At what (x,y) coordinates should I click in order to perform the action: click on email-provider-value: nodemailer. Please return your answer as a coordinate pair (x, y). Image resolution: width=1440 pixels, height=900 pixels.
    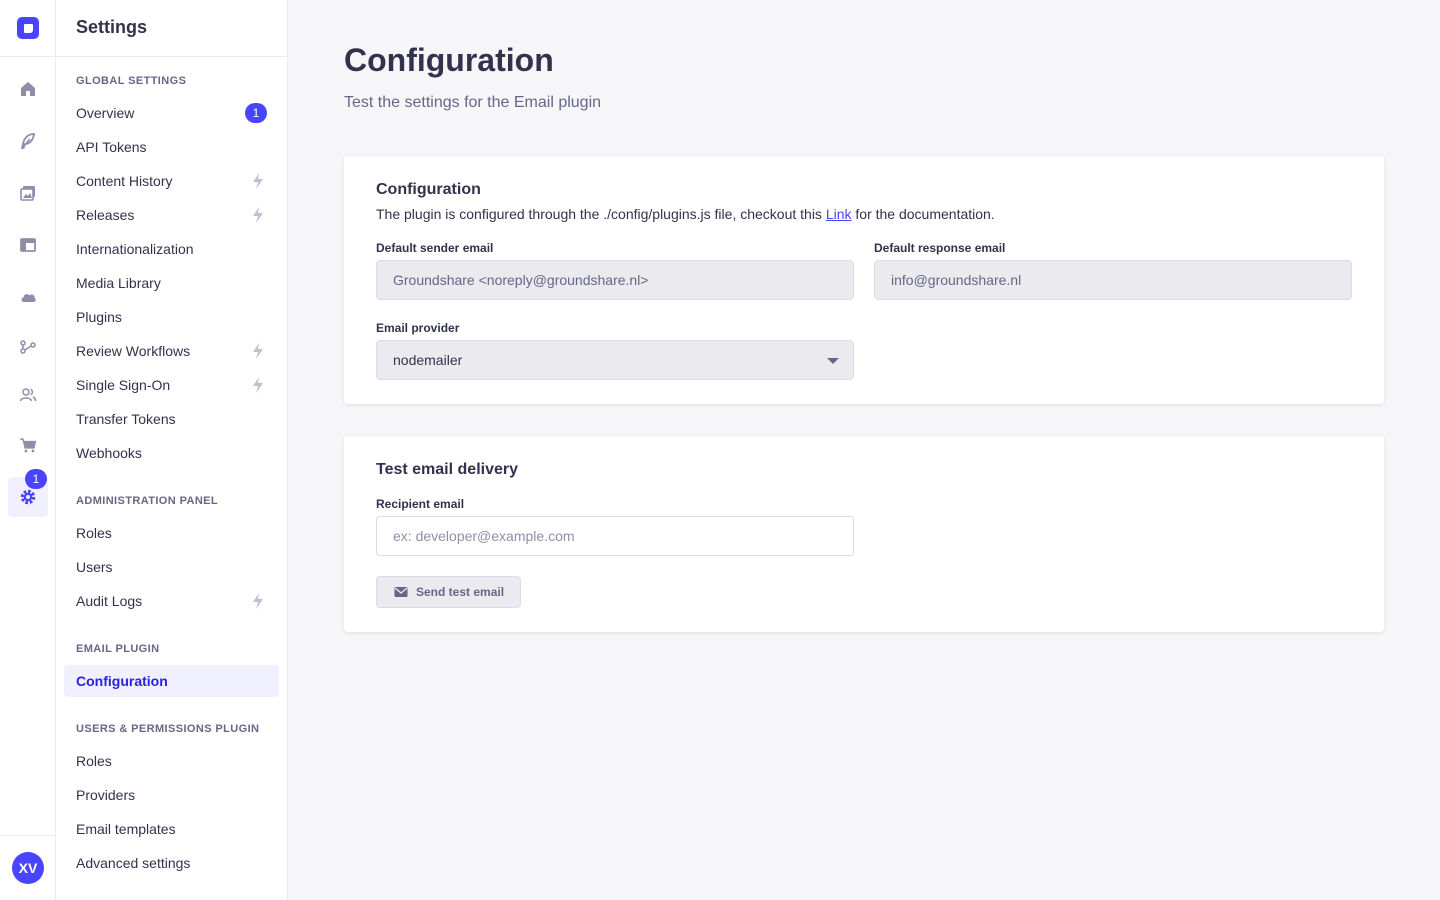
    Looking at the image, I should click on (428, 360).